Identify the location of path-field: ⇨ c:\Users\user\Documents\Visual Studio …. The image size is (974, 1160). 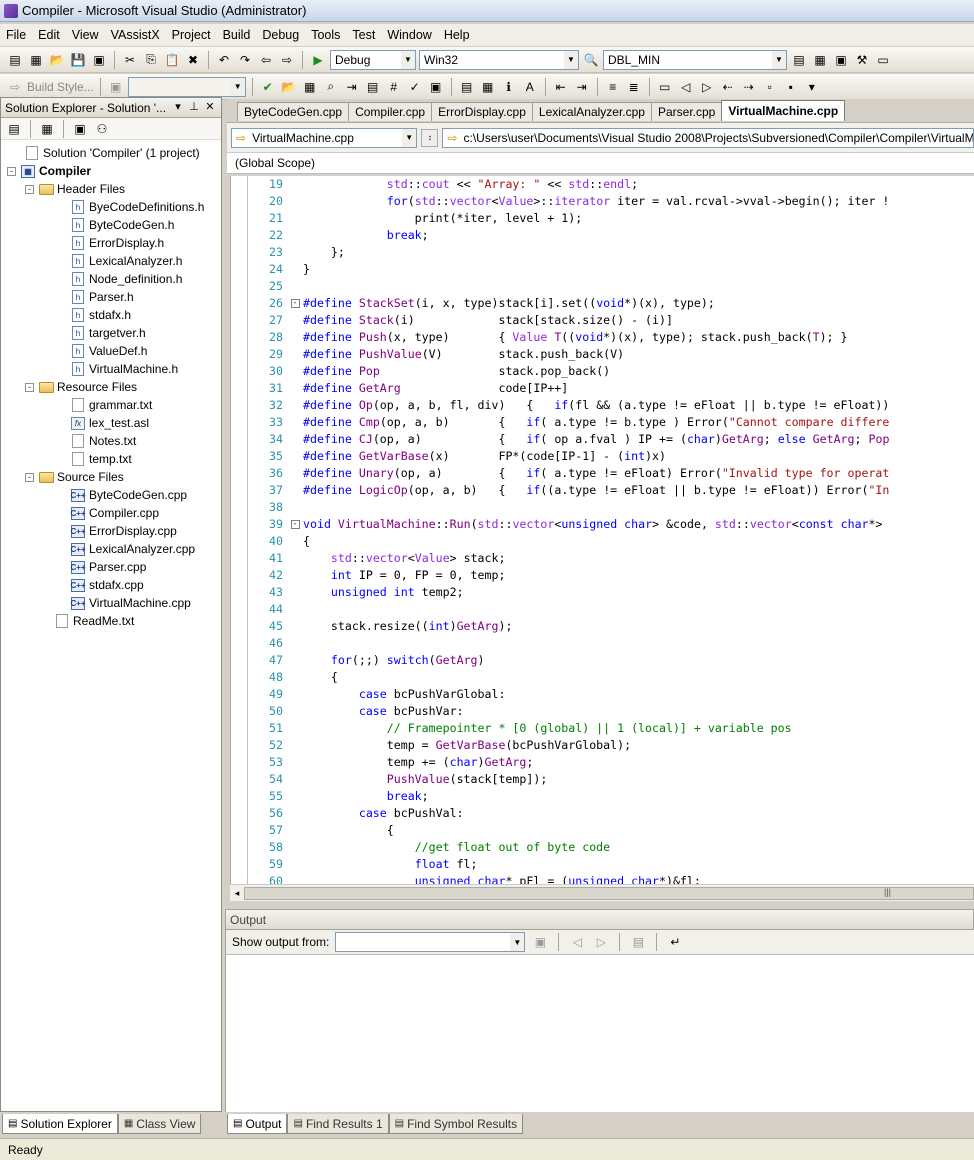
(708, 137).